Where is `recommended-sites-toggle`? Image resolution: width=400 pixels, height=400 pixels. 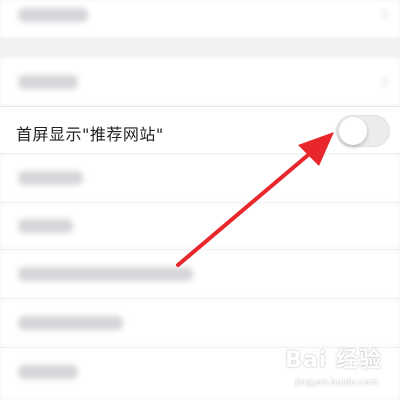 recommended-sites-toggle is located at coordinates (363, 131).